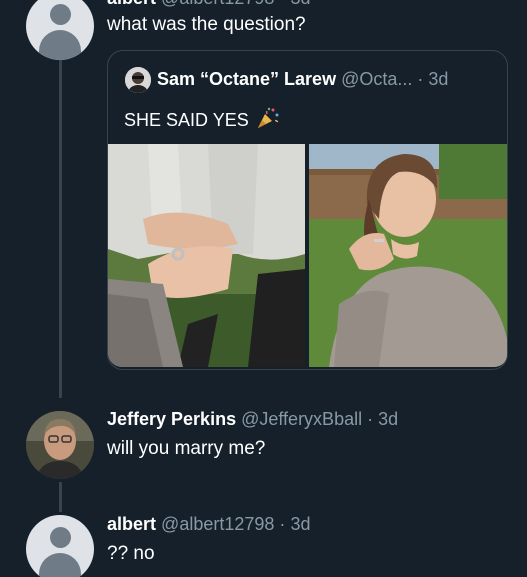 The height and width of the screenshot is (577, 527). I want to click on quote-text-content: SHE SAID YES, so click(186, 120).